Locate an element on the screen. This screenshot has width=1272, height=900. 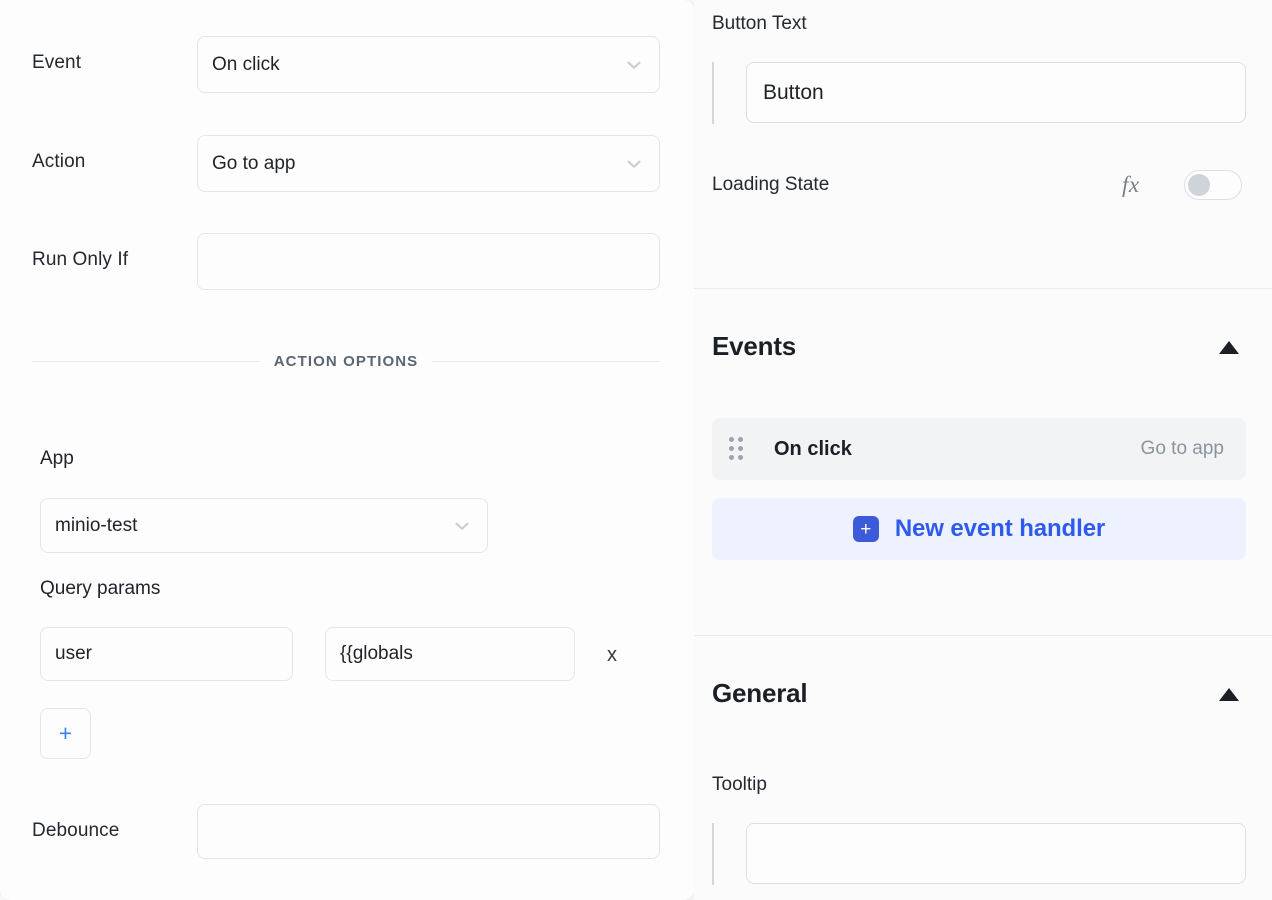
button-text-accent-bar is located at coordinates (713, 93).